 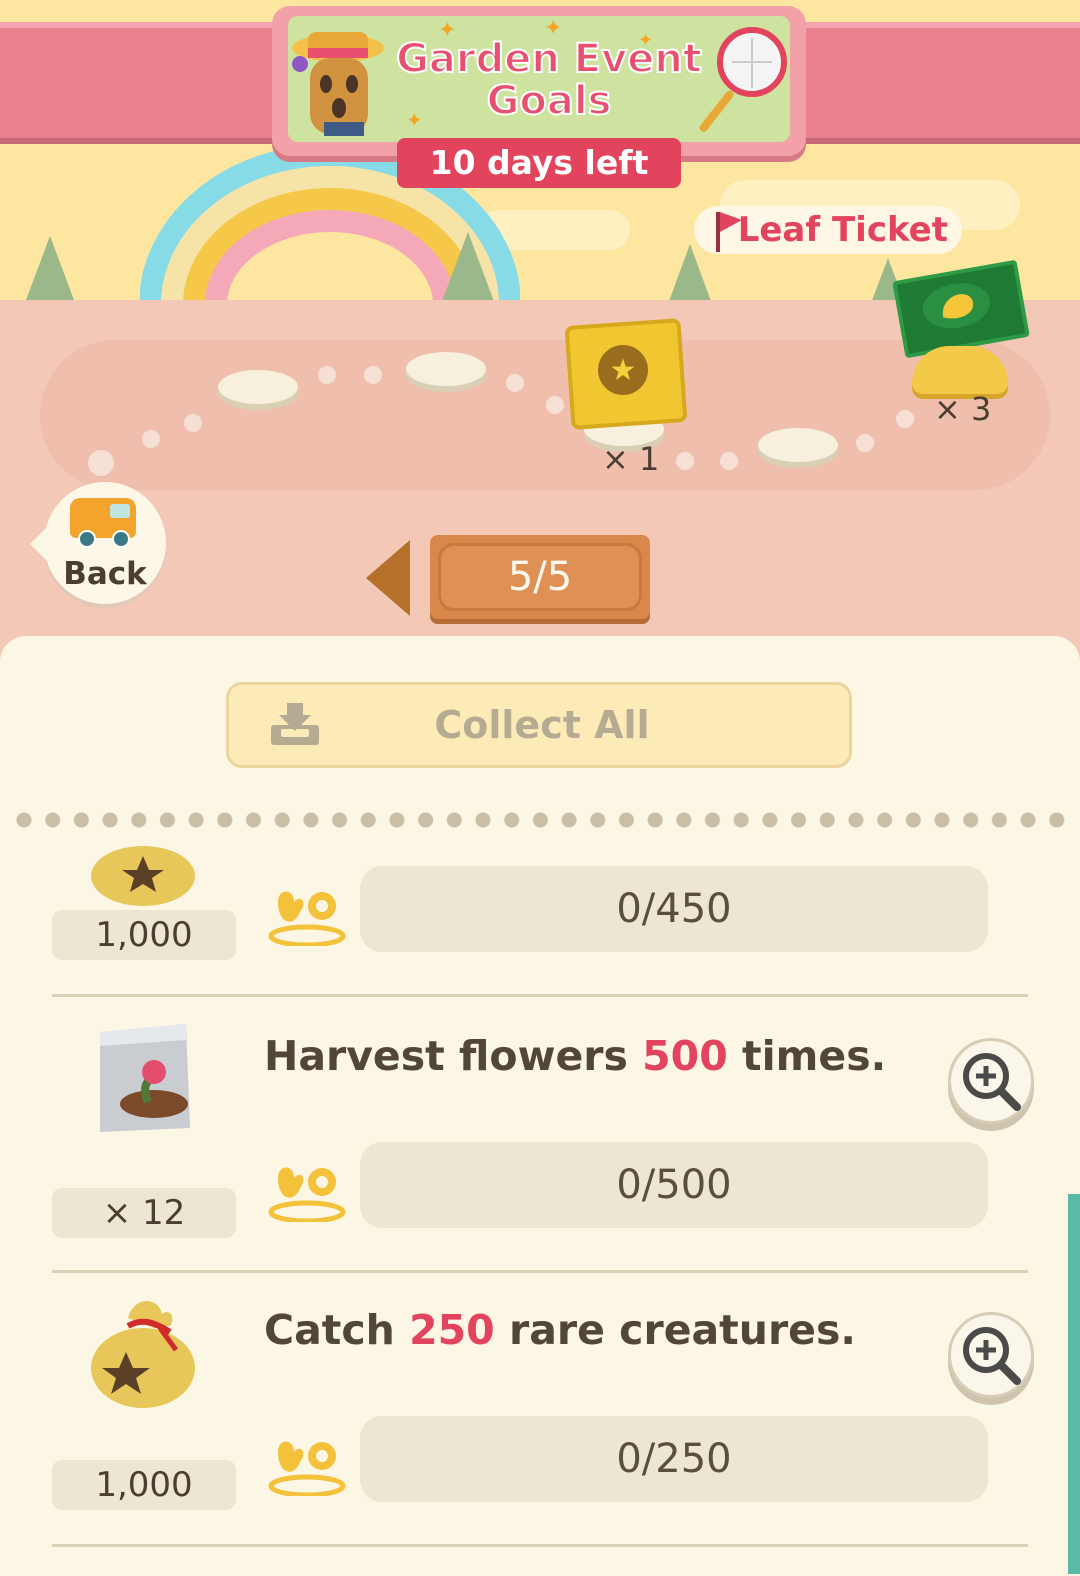 What do you see at coordinates (675, 1330) in the screenshot?
I see `goal-text: rare creatures.` at bounding box center [675, 1330].